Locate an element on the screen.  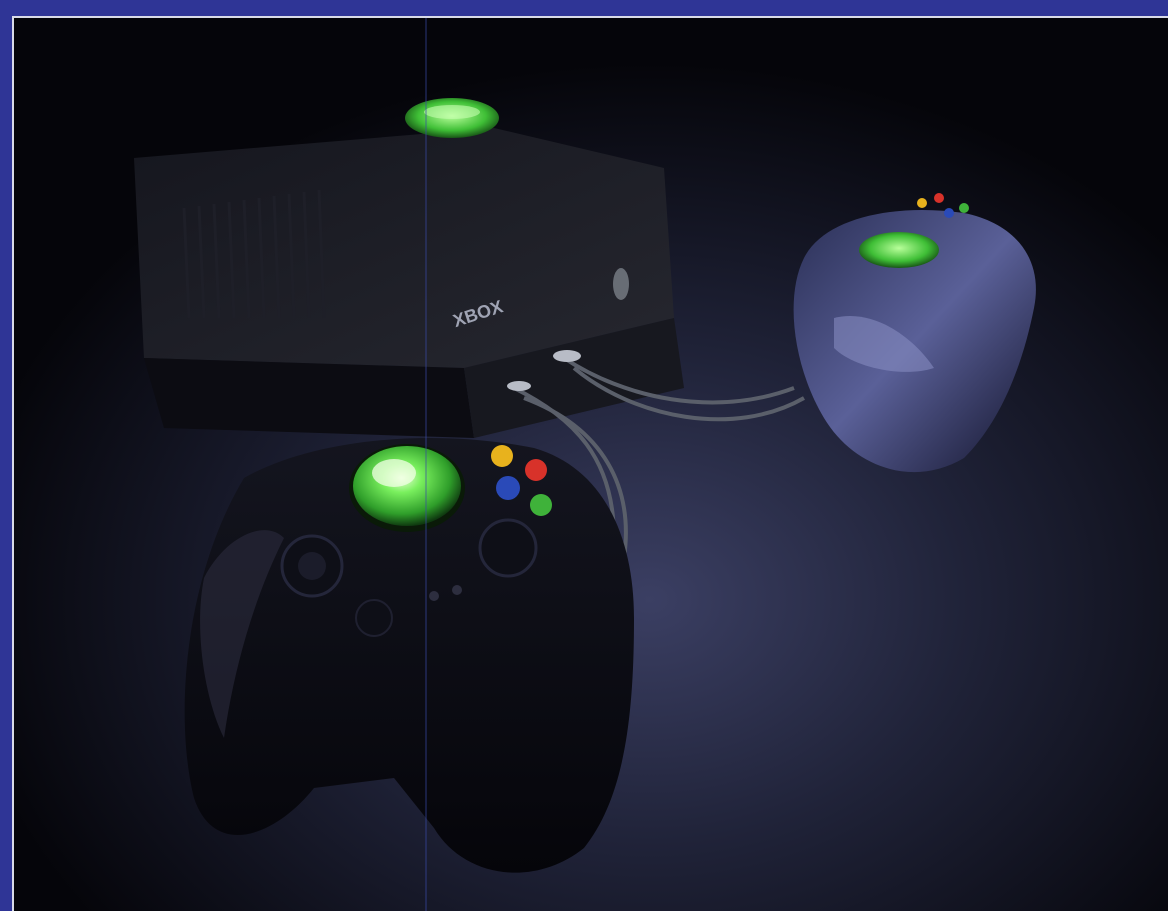
back-controller-jewel is located at coordinates (899, 250).